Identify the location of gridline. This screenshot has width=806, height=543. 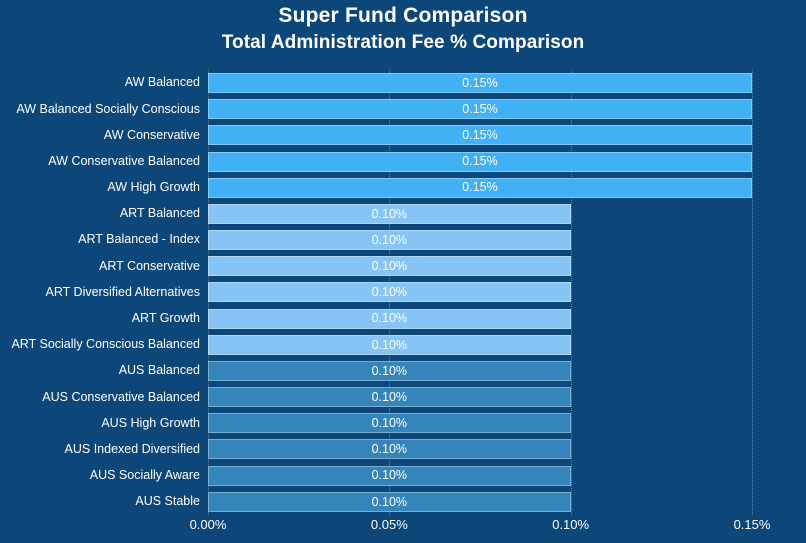
(752, 292).